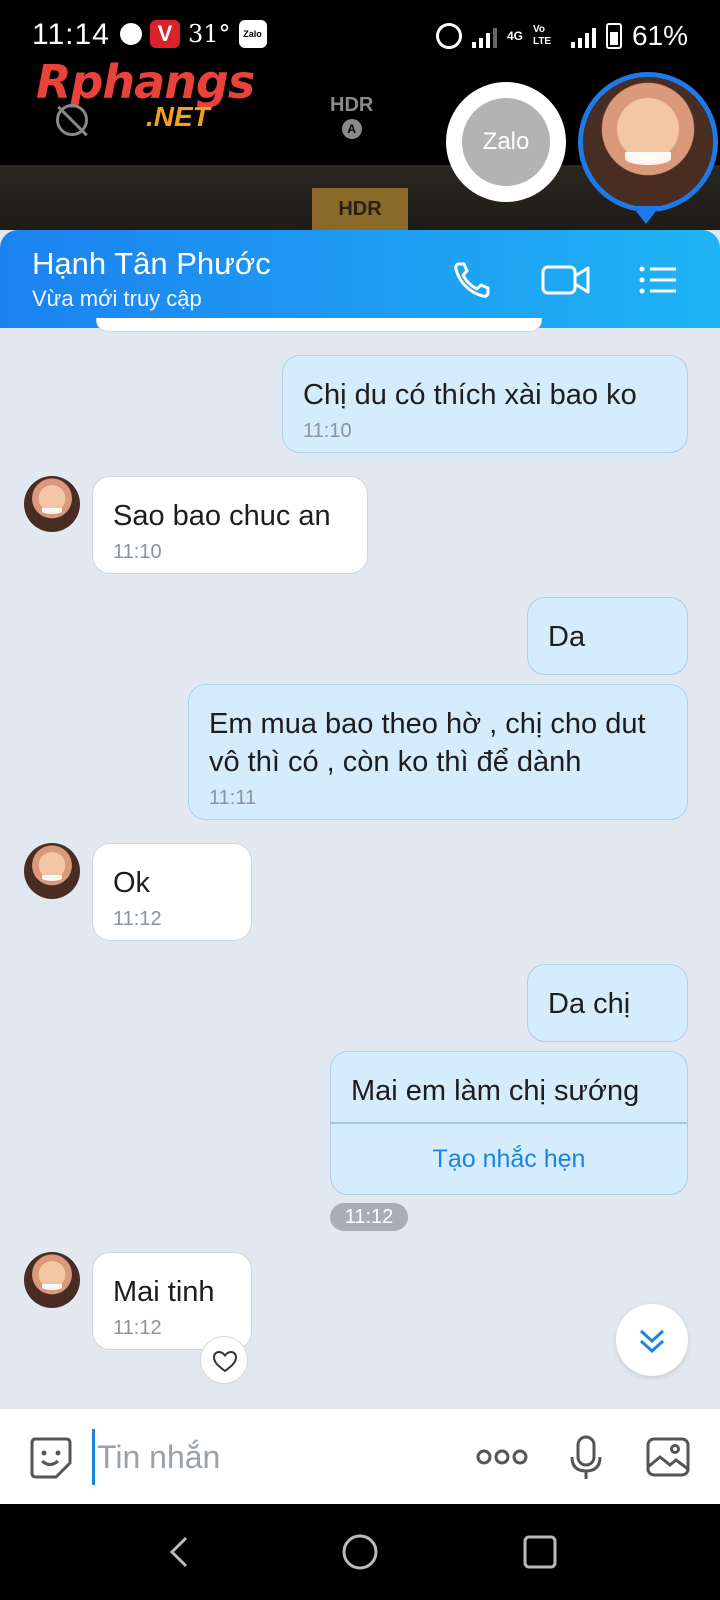 The height and width of the screenshot is (1600, 720). What do you see at coordinates (567, 637) in the screenshot?
I see `message-text: Da` at bounding box center [567, 637].